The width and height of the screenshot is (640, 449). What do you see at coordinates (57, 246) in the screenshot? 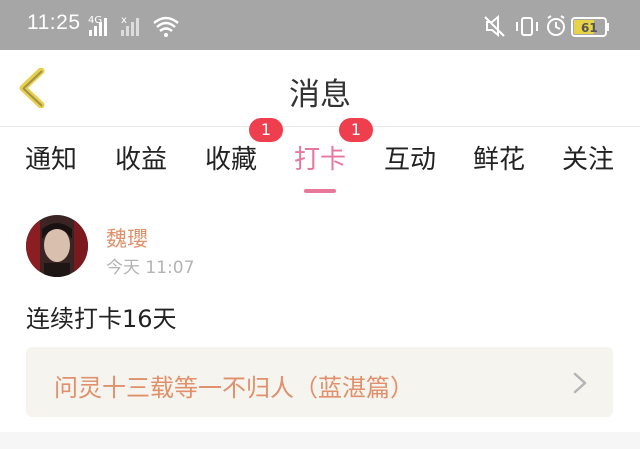
I see `avatar` at bounding box center [57, 246].